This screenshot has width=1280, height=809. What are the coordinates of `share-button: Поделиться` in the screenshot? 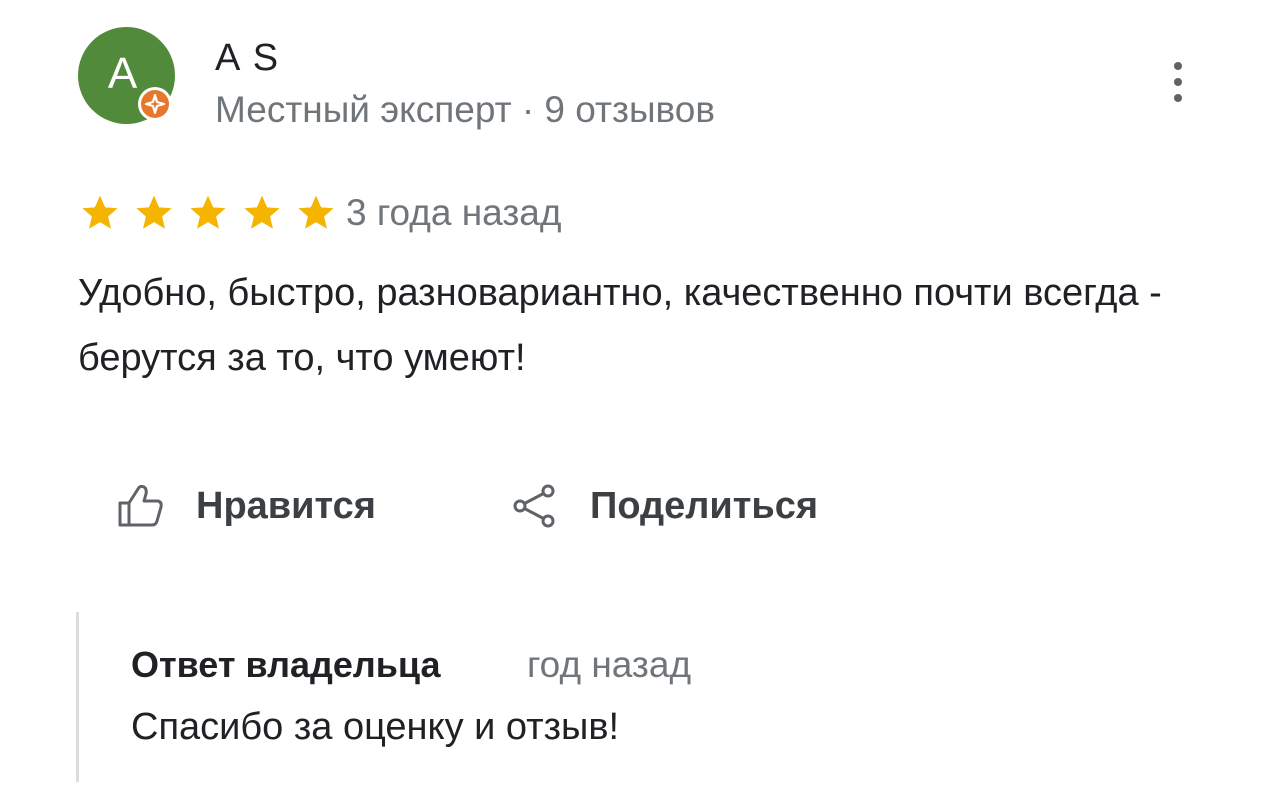 It's located at (664, 506).